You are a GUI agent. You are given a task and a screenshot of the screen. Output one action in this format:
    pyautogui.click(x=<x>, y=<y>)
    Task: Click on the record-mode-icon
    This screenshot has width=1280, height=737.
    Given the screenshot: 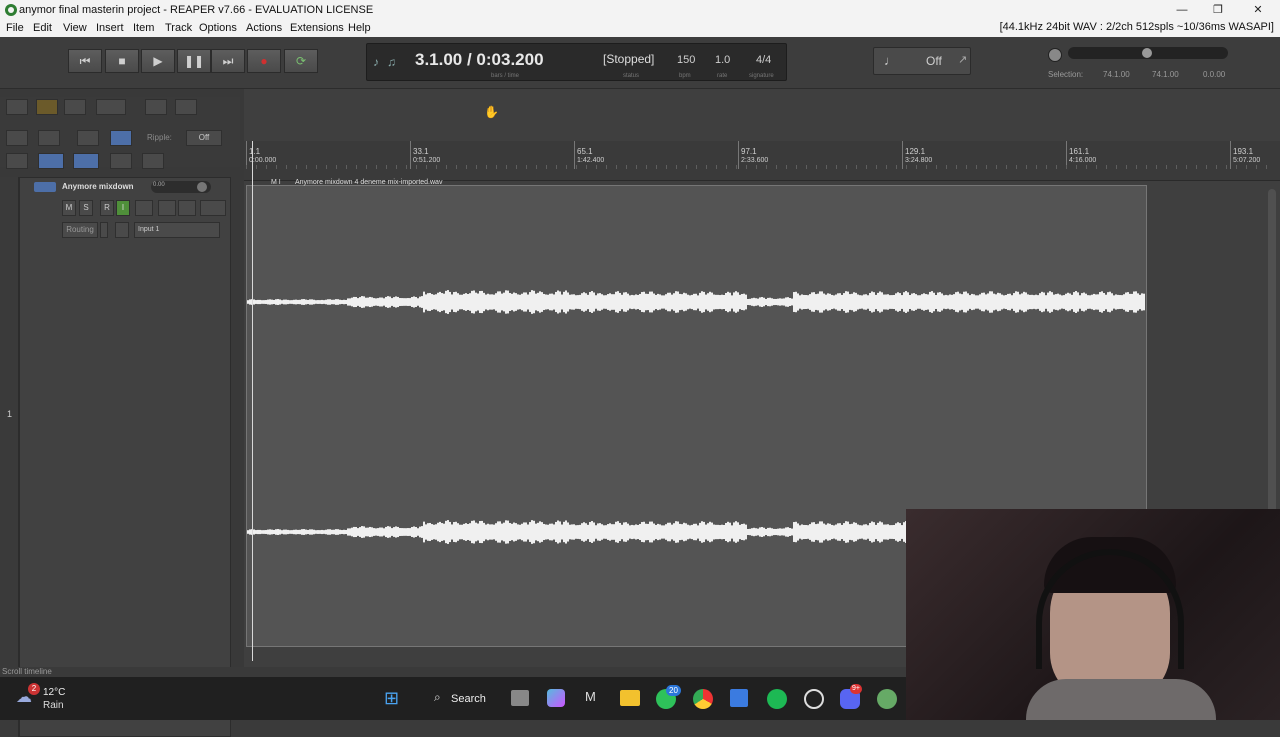 What is the action you would take?
    pyautogui.click(x=187, y=208)
    